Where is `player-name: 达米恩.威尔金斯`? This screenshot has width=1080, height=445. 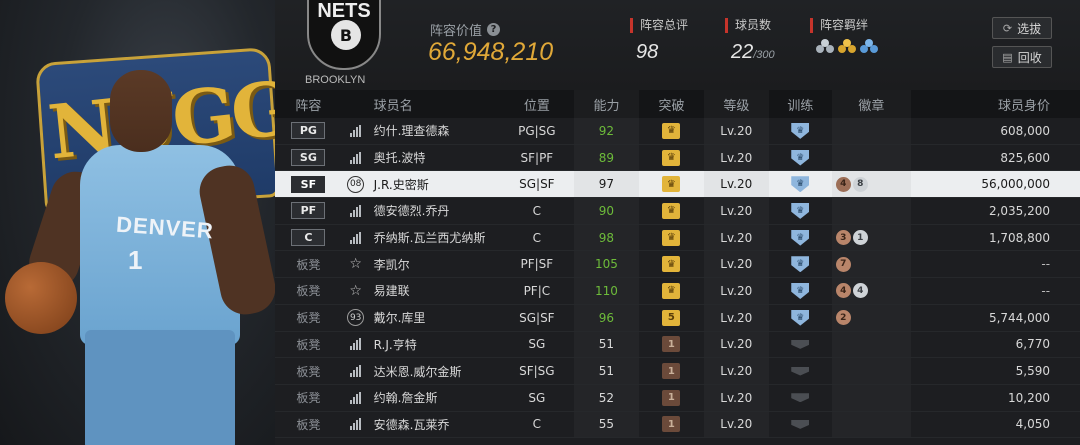 player-name: 达米恩.威尔金斯 is located at coordinates (435, 371).